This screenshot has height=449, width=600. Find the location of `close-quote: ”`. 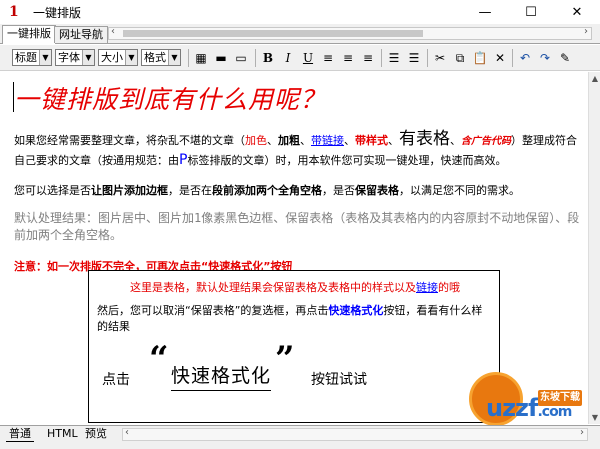

close-quote: ” is located at coordinates (285, 359).